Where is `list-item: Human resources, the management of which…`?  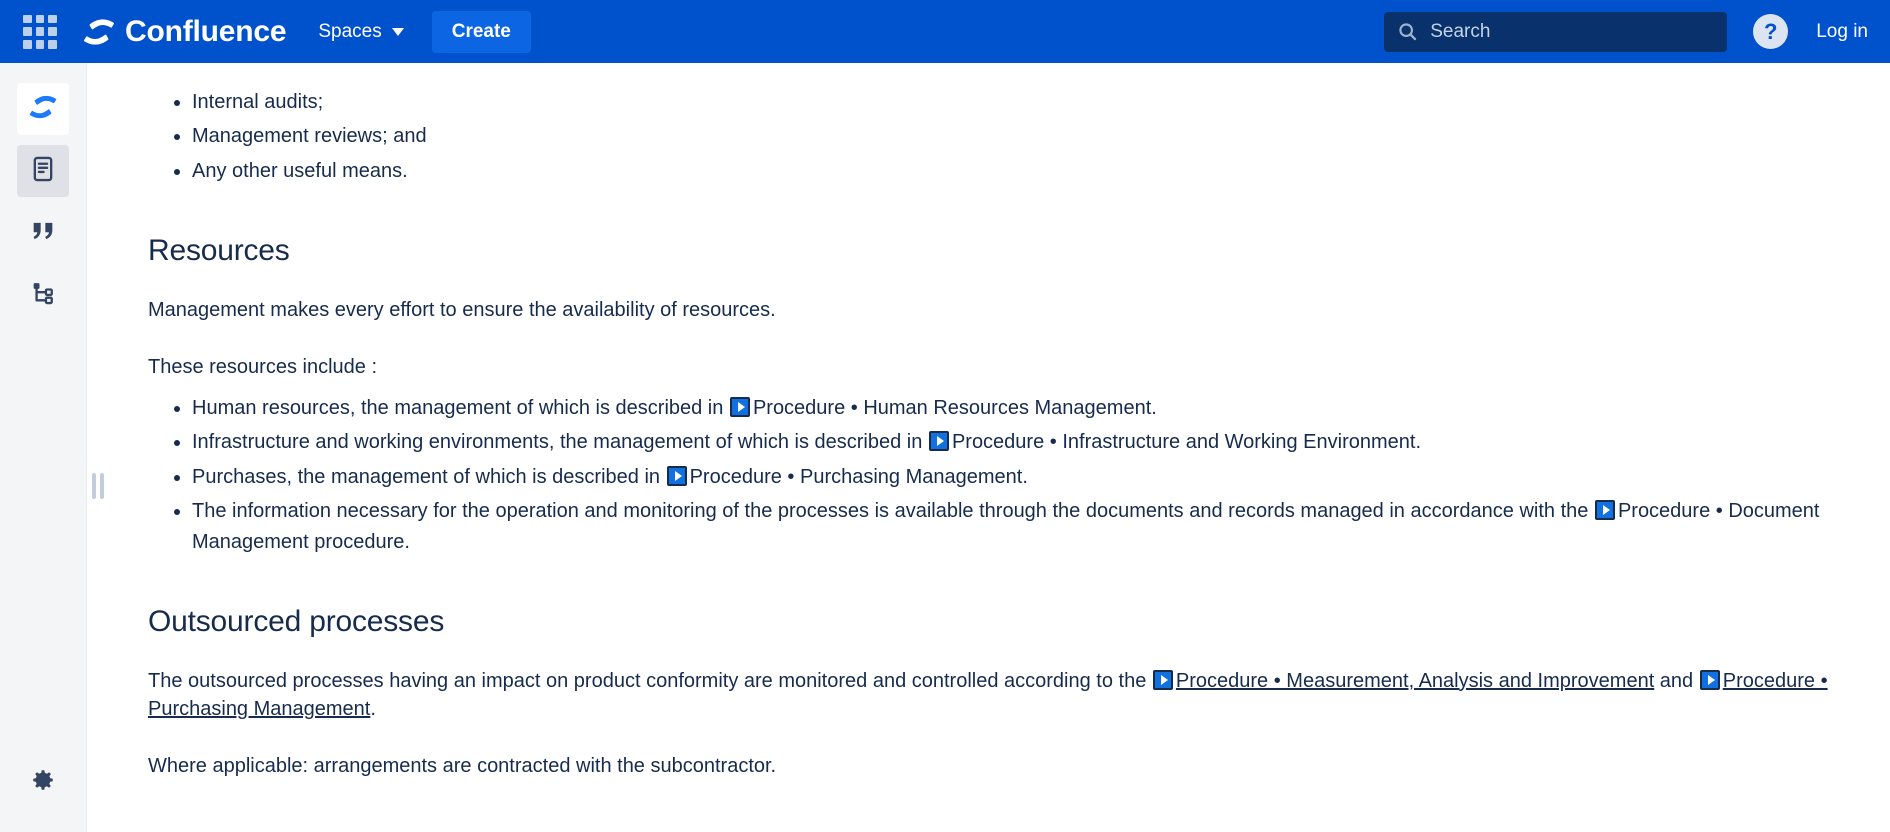 list-item: Human resources, the management of which… is located at coordinates (1010, 408).